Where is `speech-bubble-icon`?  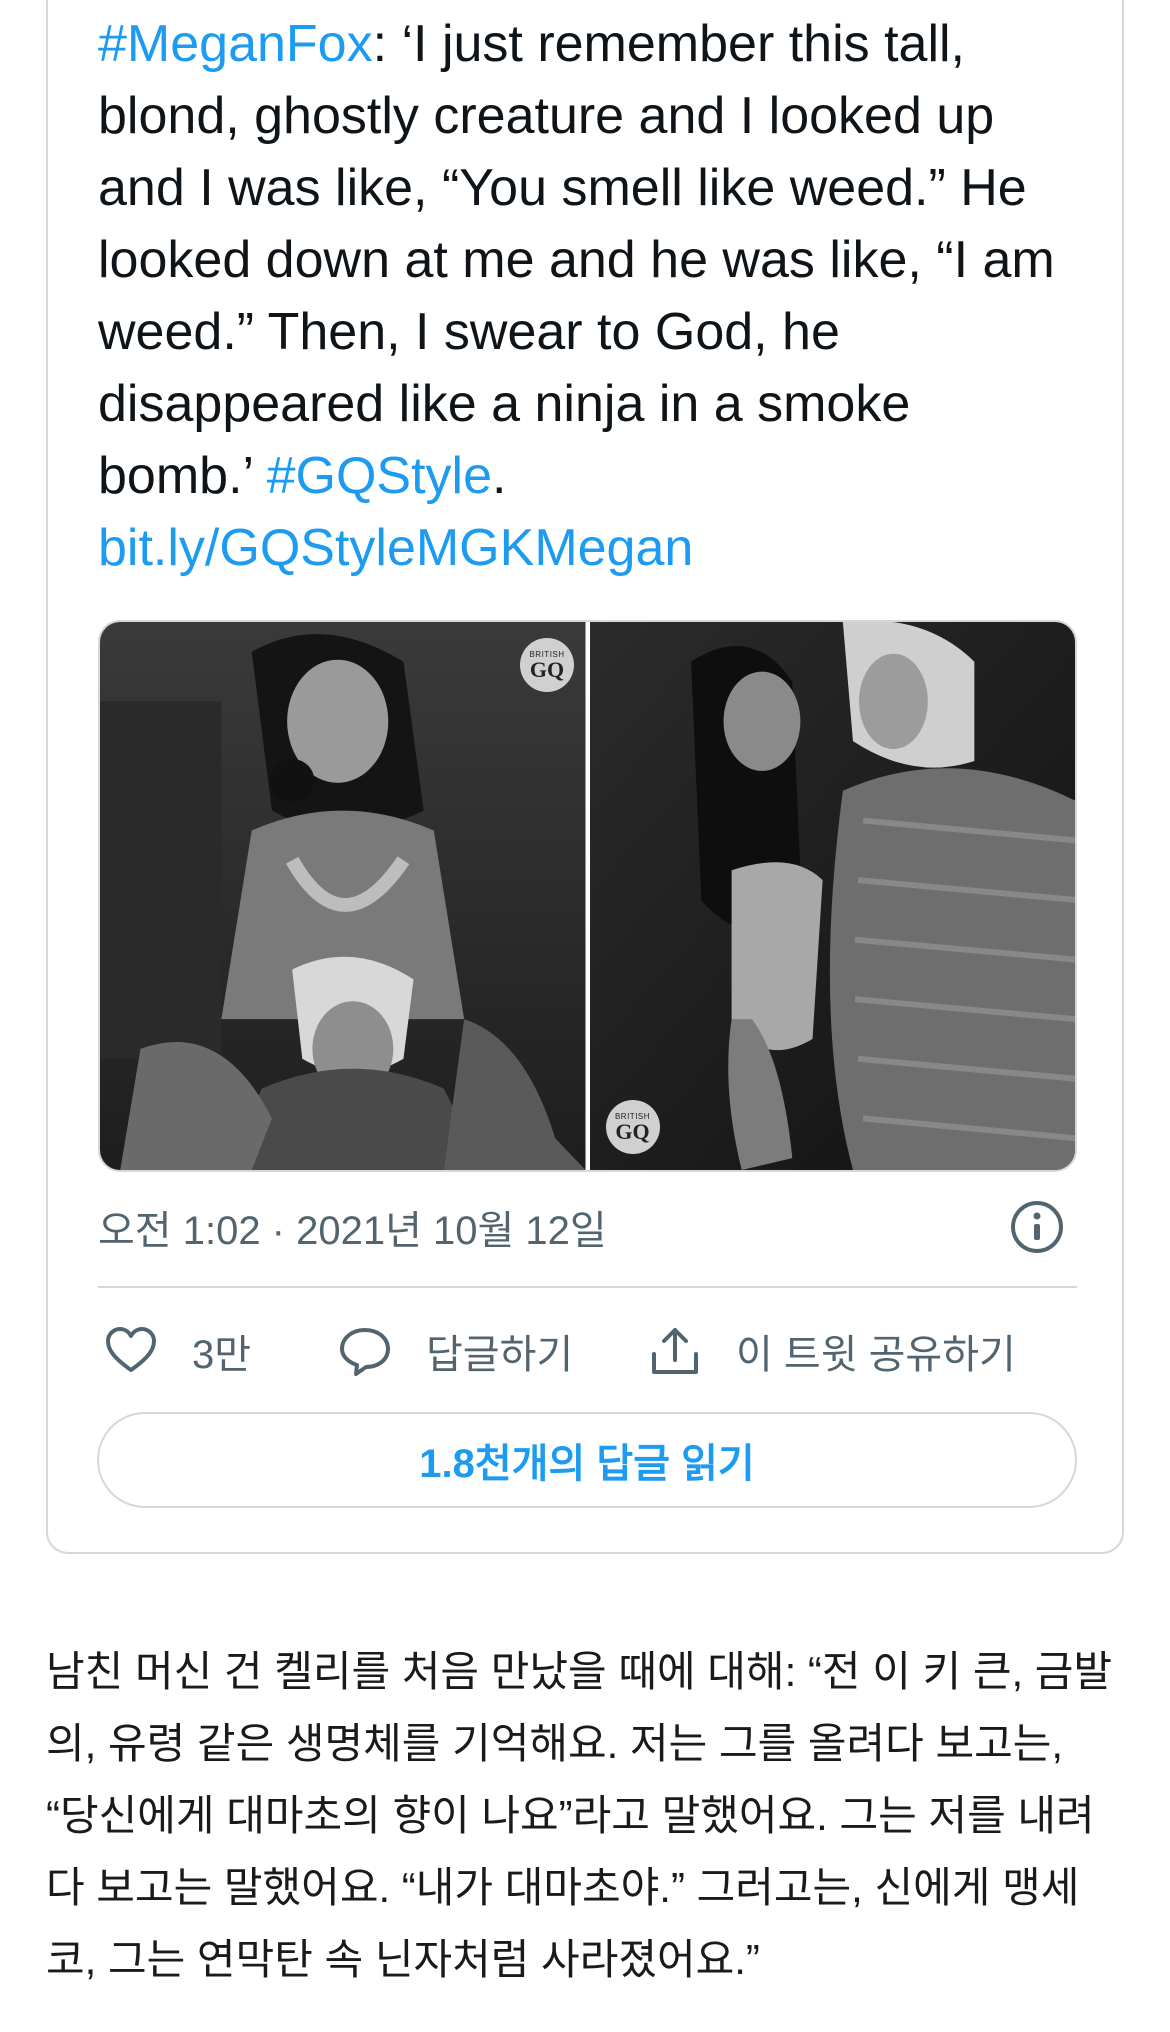 speech-bubble-icon is located at coordinates (365, 1352).